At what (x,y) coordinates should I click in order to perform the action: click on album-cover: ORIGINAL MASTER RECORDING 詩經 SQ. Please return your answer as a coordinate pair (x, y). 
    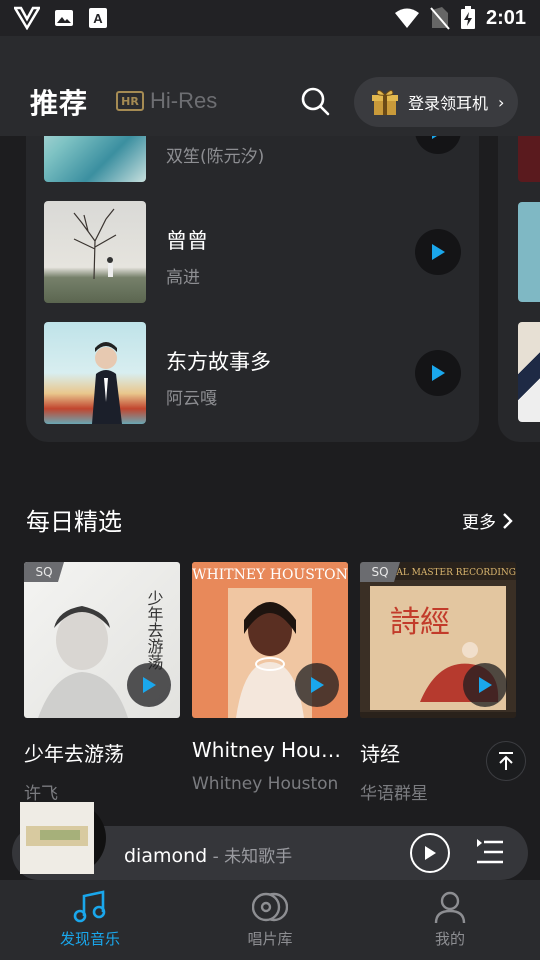
    Looking at the image, I should click on (438, 640).